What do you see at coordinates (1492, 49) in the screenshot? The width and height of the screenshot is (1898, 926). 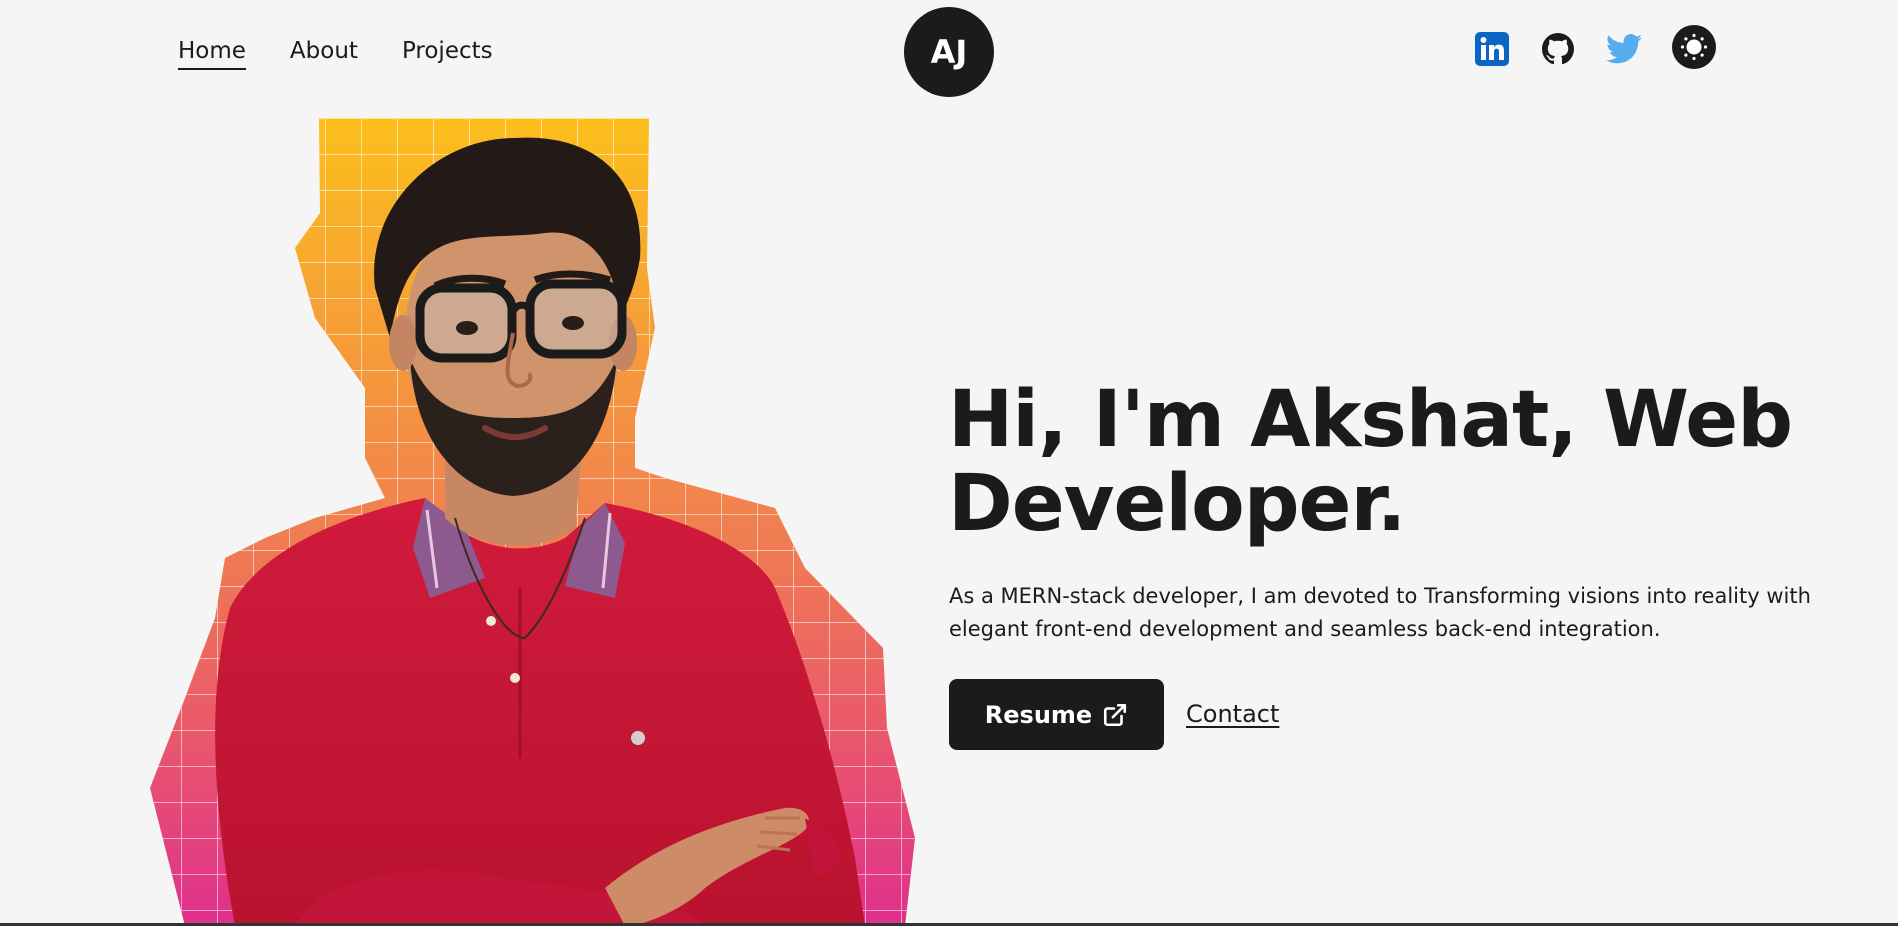 I see `linkedin-icon` at bounding box center [1492, 49].